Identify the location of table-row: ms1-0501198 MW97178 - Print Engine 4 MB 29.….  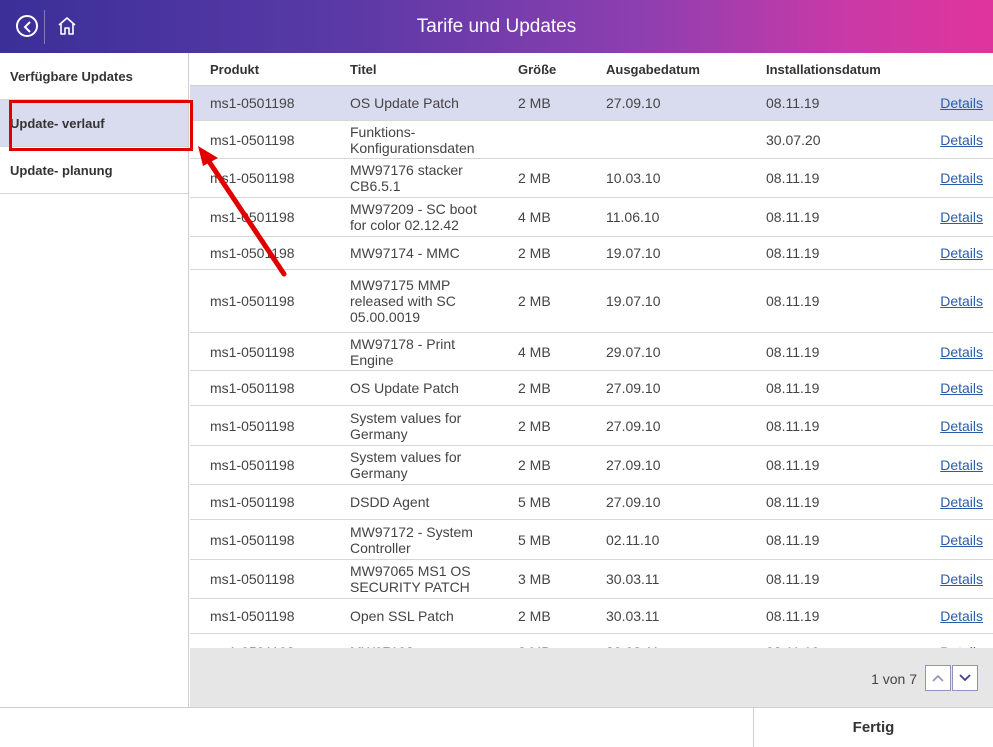
(591, 352).